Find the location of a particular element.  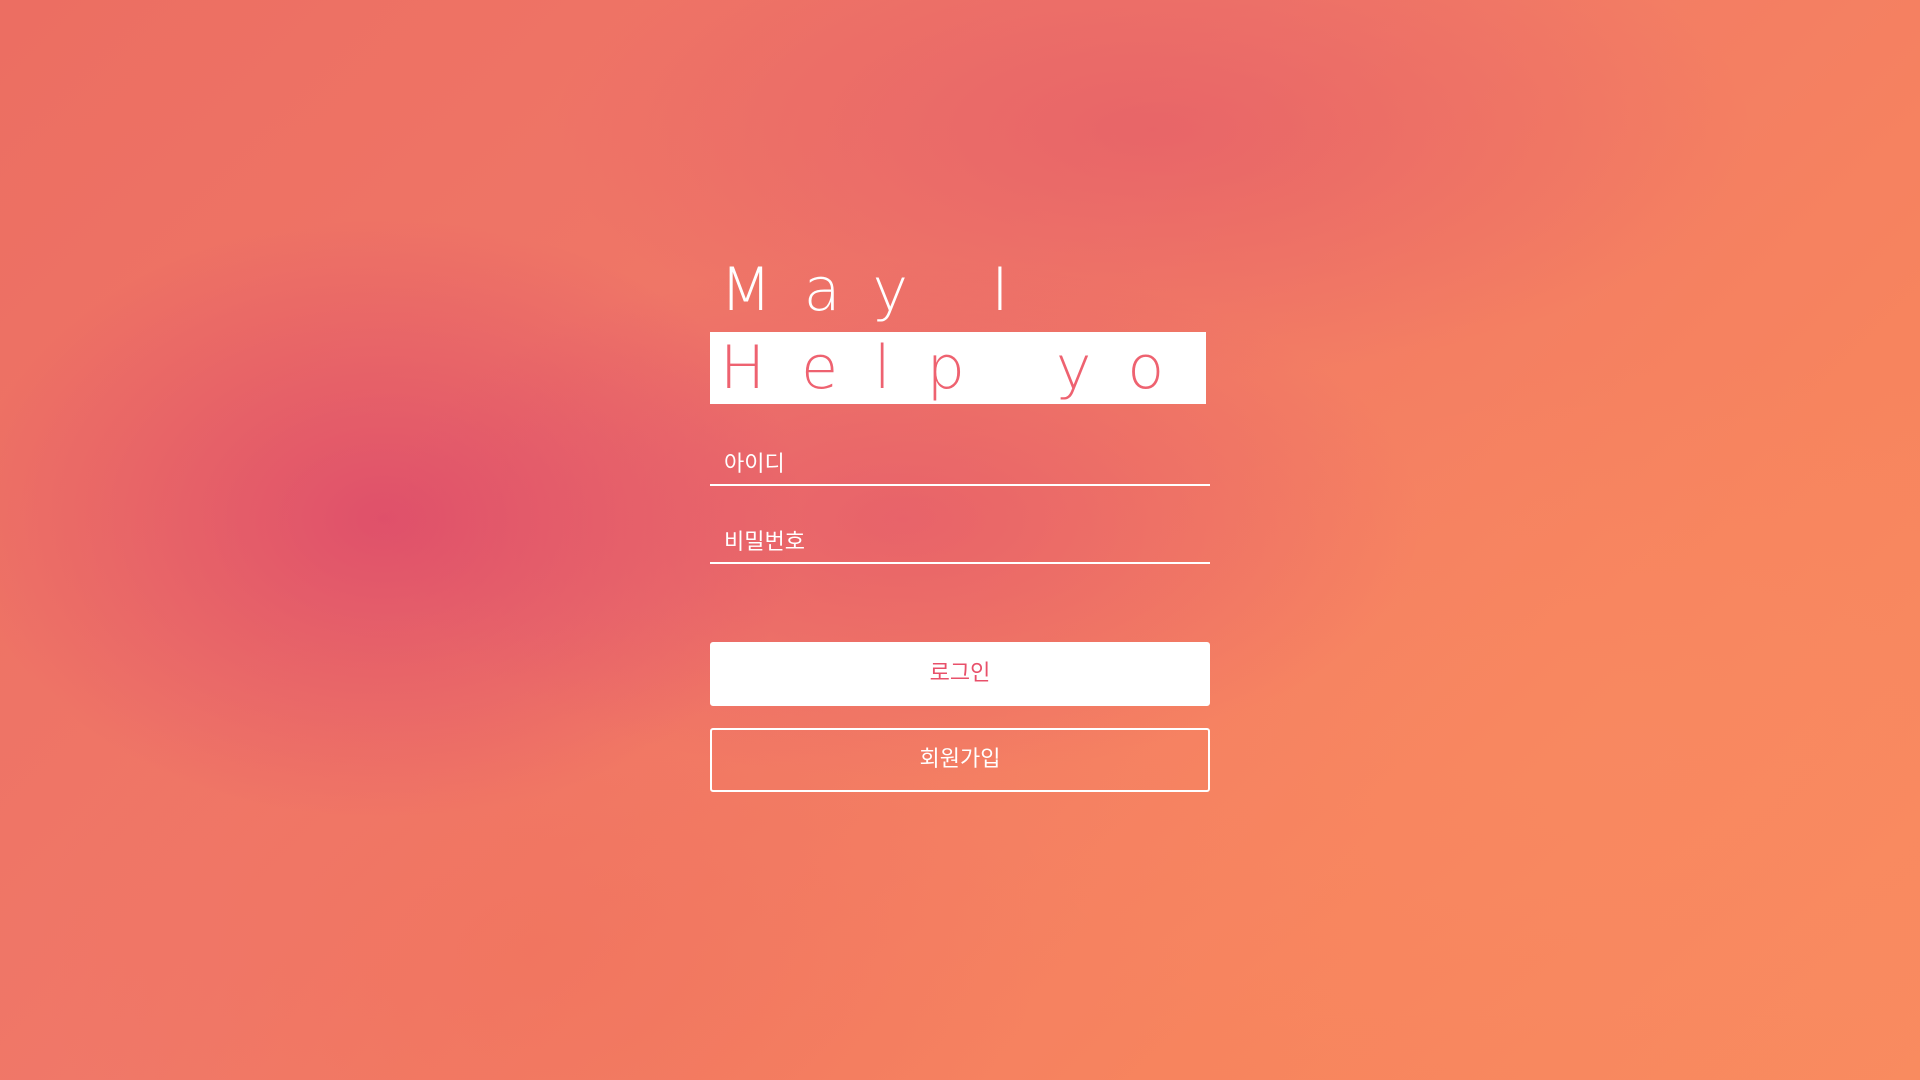

password-input is located at coordinates (960, 542).